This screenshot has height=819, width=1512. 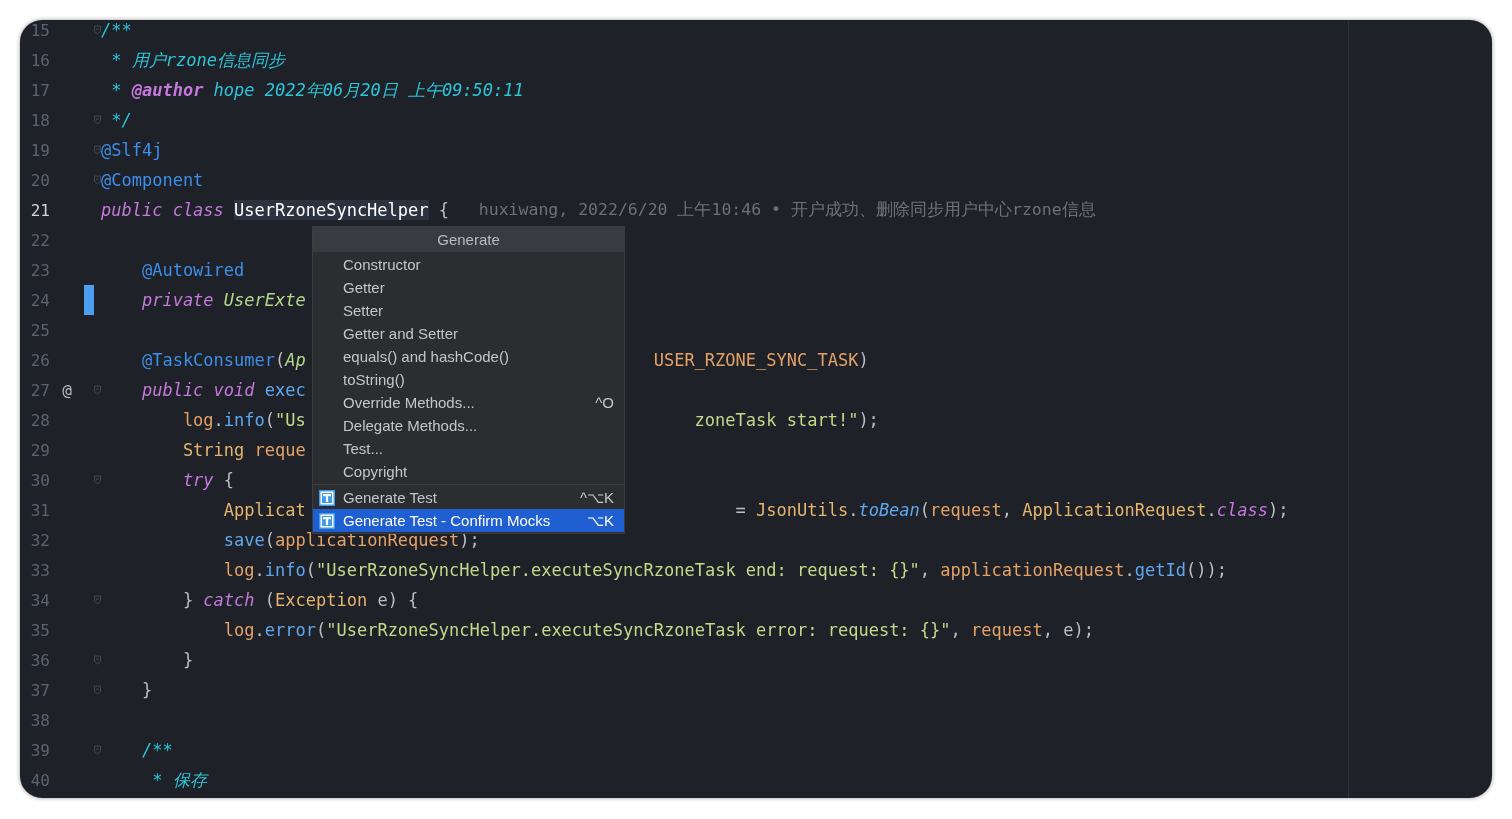 I want to click on menu-item: Override Methods... ^O, so click(x=468, y=402).